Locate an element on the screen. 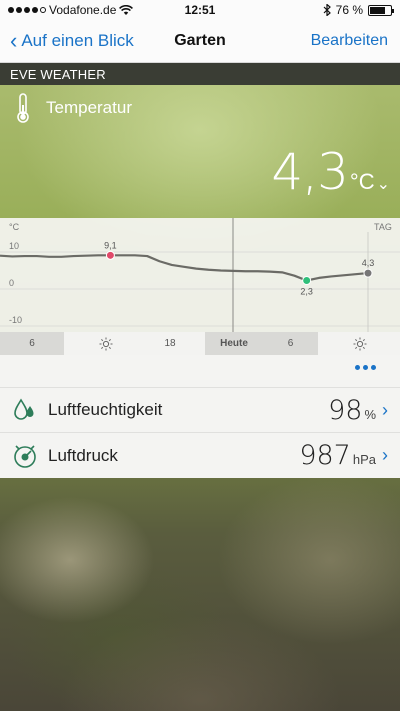  y-tick-label-1: 0 is located at coordinates (11, 283).